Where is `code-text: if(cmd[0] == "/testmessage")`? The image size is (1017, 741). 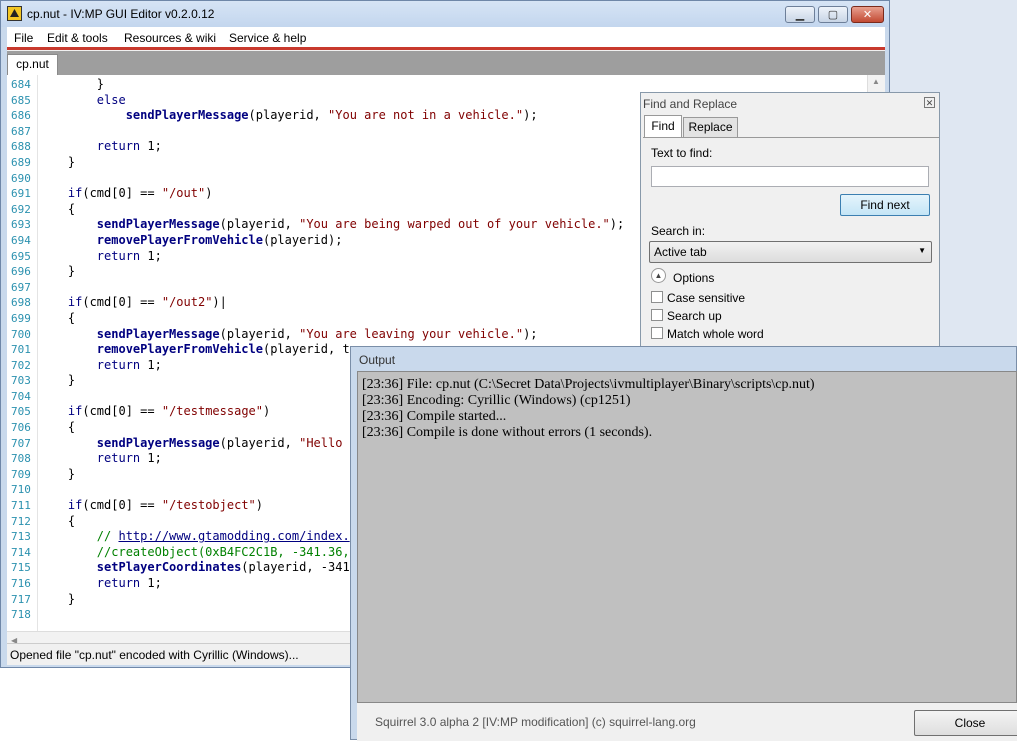 code-text: if(cmd[0] == "/testmessage") is located at coordinates (169, 411).